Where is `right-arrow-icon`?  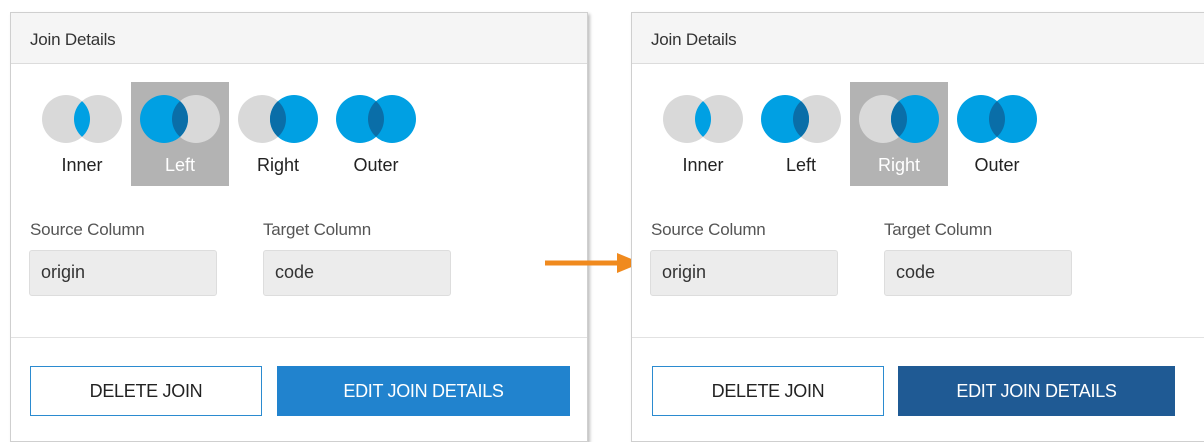 right-arrow-icon is located at coordinates (593, 263).